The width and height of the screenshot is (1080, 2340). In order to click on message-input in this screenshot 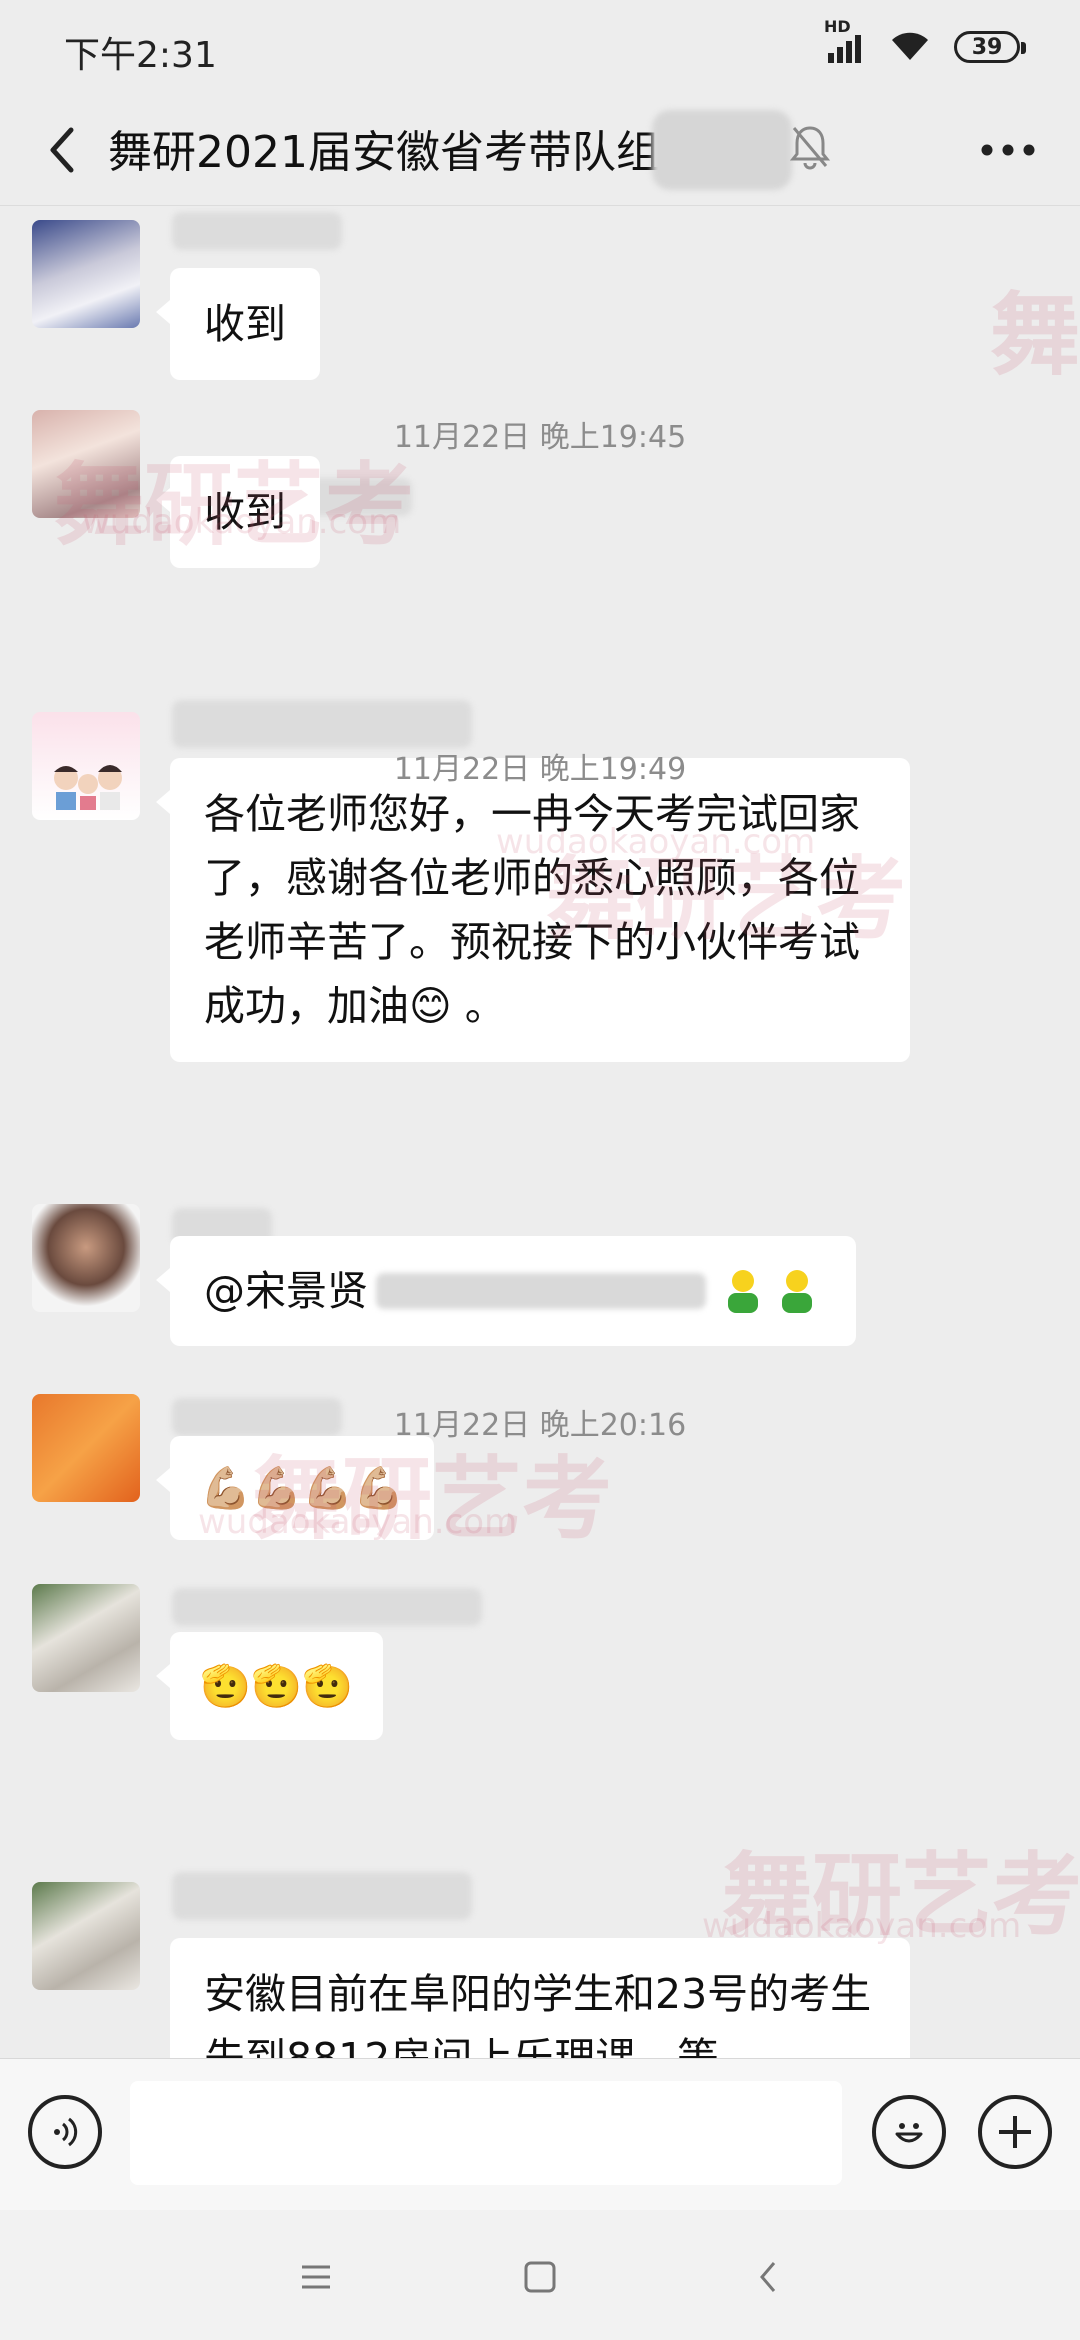, I will do `click(486, 2133)`.